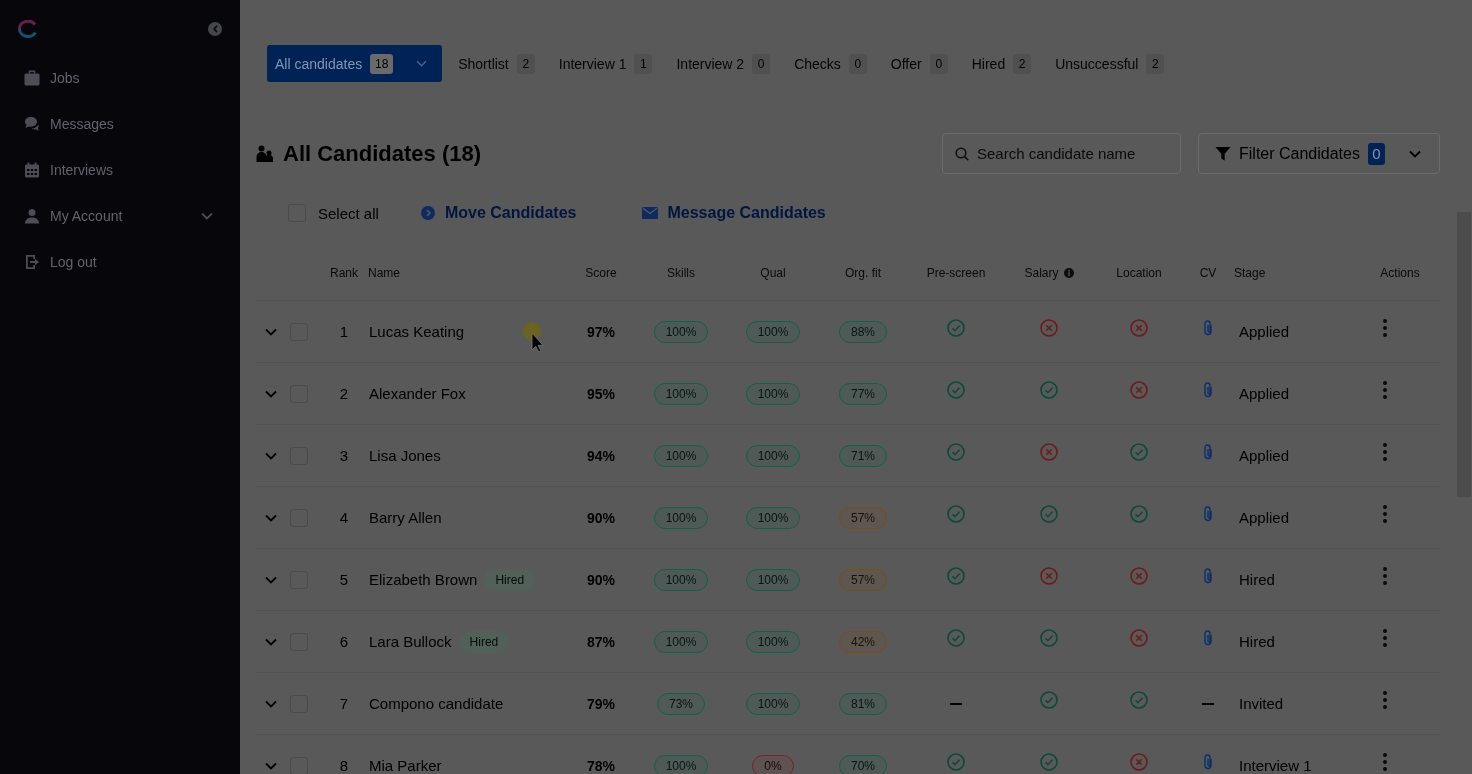 The image size is (1472, 774). I want to click on overall-score: 79%, so click(601, 703).